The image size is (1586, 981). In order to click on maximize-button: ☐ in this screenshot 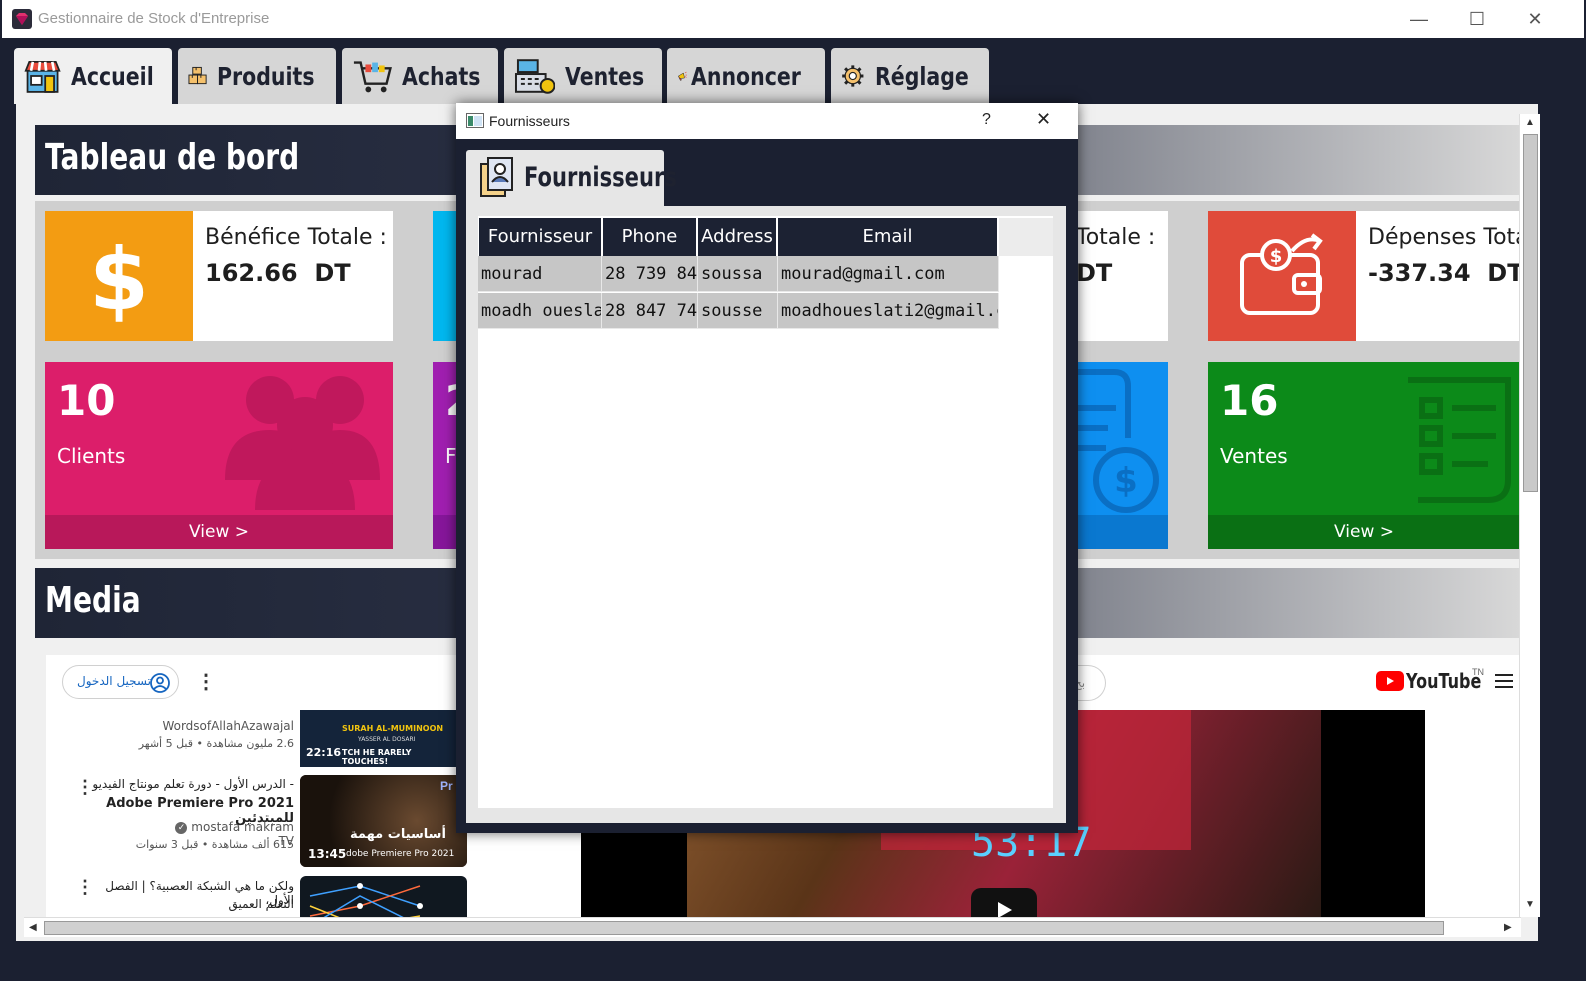, I will do `click(1477, 19)`.